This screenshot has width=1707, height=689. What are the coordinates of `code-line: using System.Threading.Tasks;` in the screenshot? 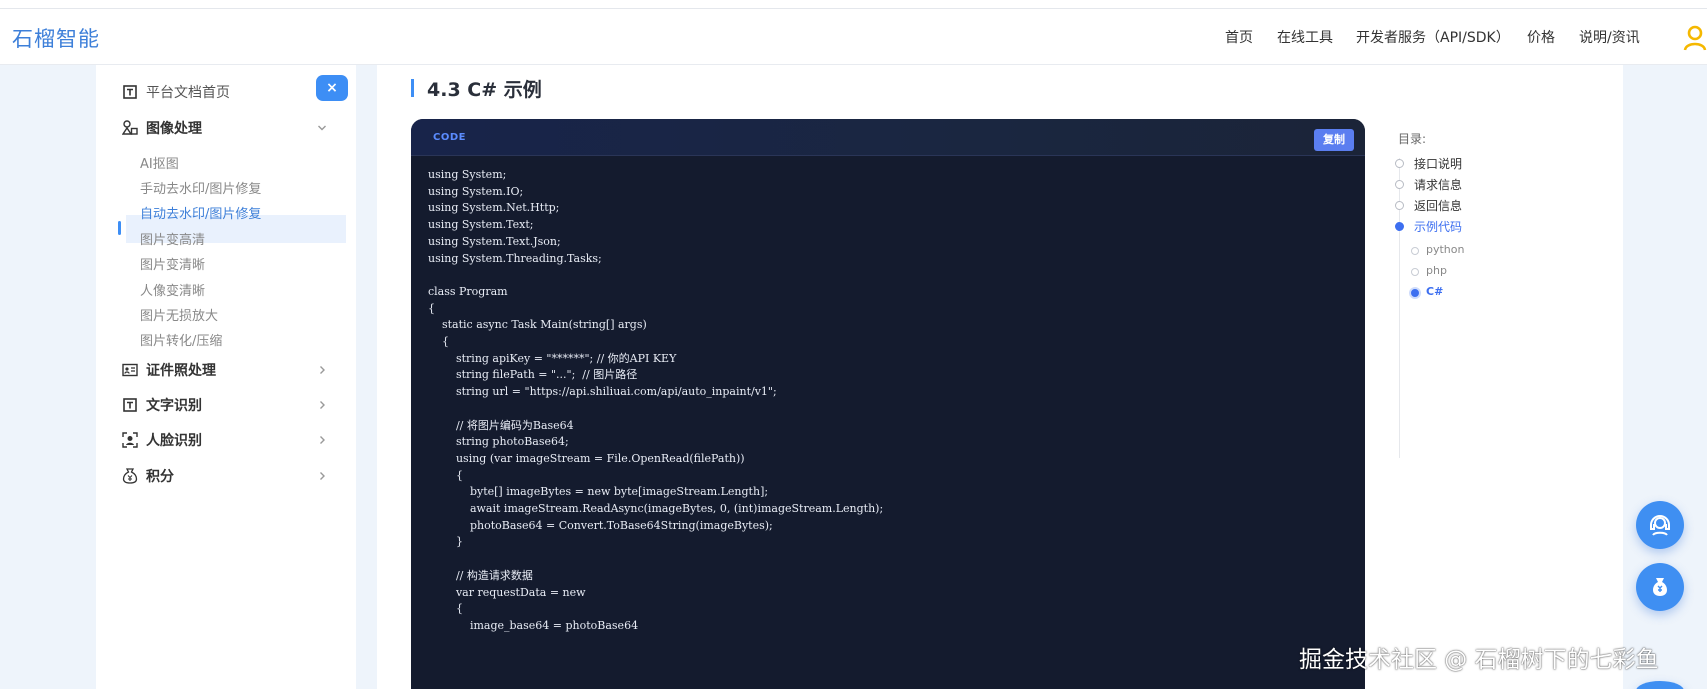 It's located at (515, 258).